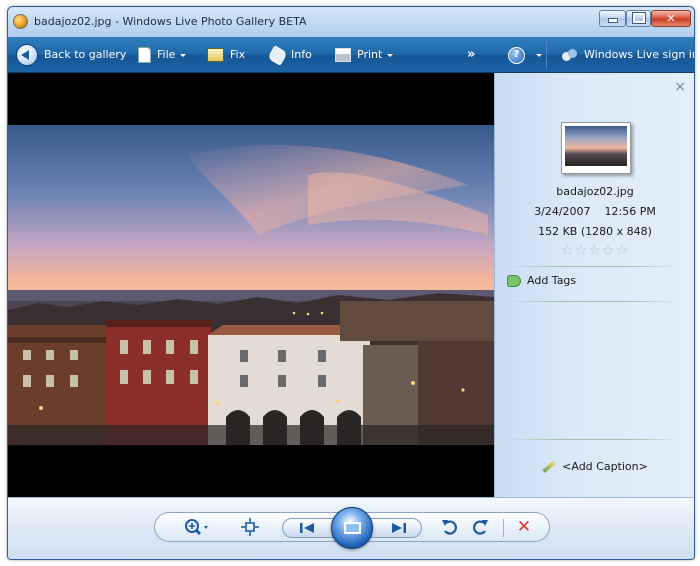 This screenshot has height=566, width=700. I want to click on minimize-button, so click(612, 18).